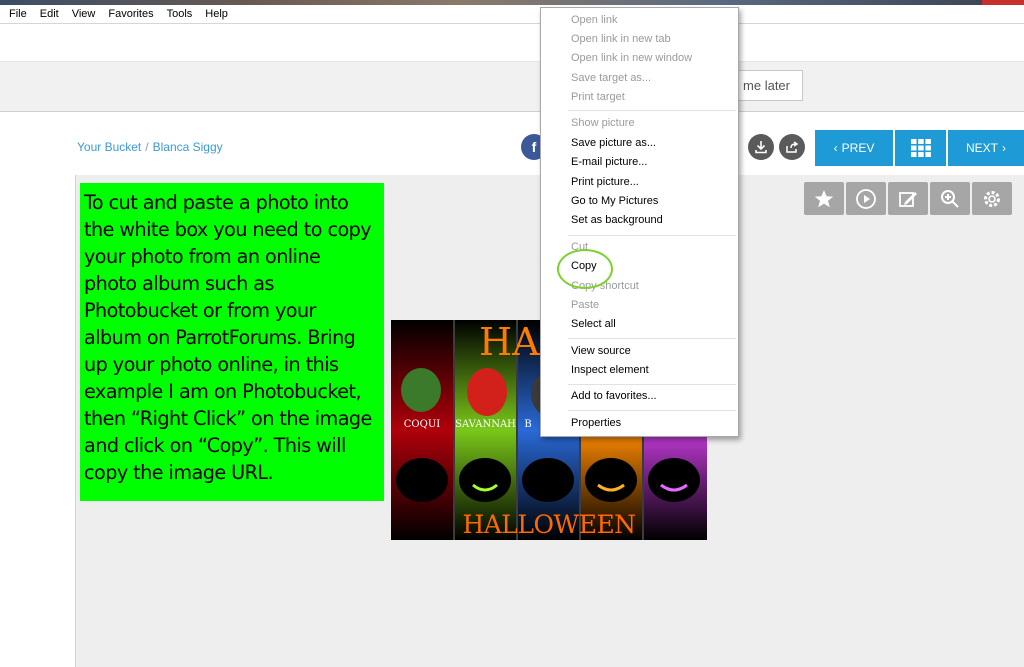 This screenshot has height=667, width=1024. I want to click on note-line: To cut and paste a photo into, so click(216, 202).